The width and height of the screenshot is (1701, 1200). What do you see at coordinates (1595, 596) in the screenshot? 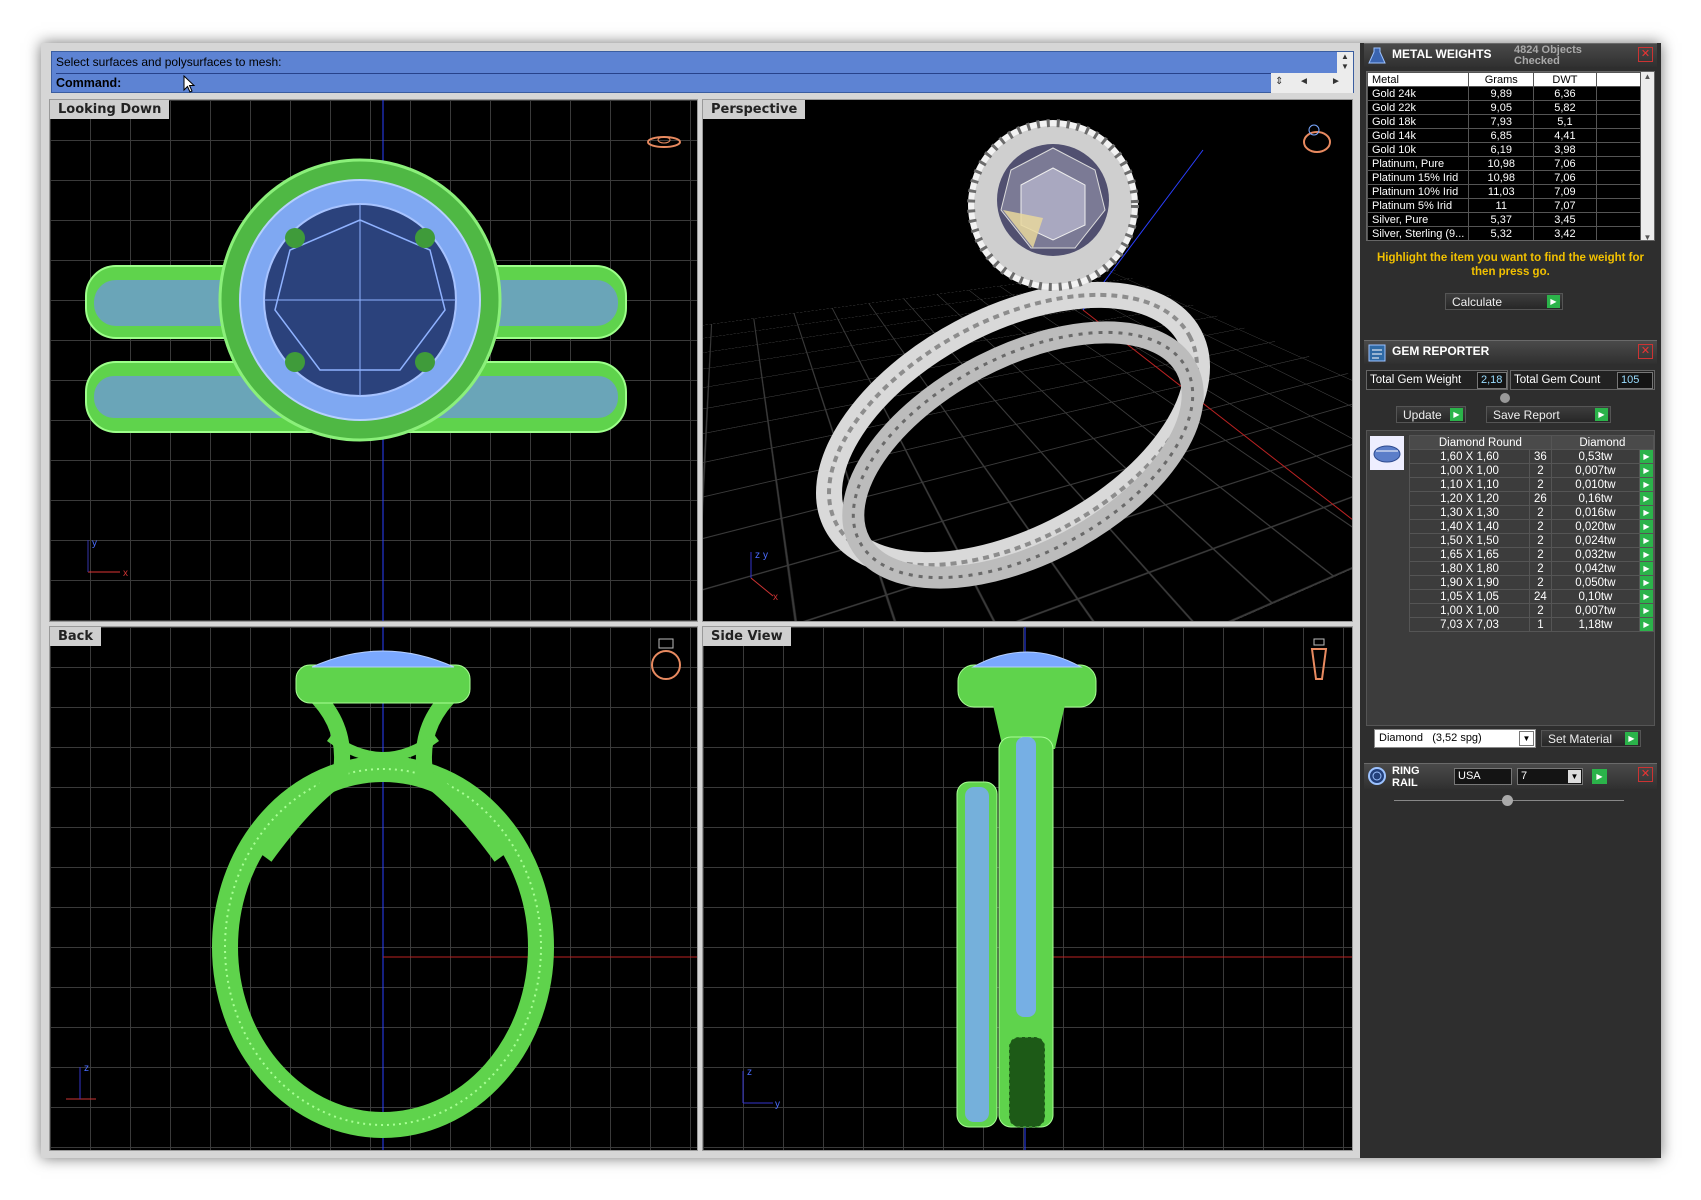
I see `gem-cell: 0,10tw` at bounding box center [1595, 596].